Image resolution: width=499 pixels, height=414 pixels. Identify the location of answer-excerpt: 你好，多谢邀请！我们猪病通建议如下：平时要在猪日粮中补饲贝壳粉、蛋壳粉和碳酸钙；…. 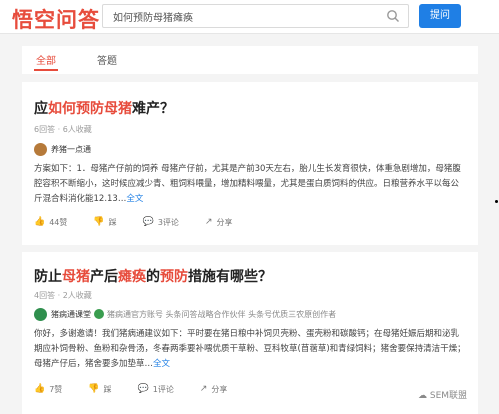
(250, 349).